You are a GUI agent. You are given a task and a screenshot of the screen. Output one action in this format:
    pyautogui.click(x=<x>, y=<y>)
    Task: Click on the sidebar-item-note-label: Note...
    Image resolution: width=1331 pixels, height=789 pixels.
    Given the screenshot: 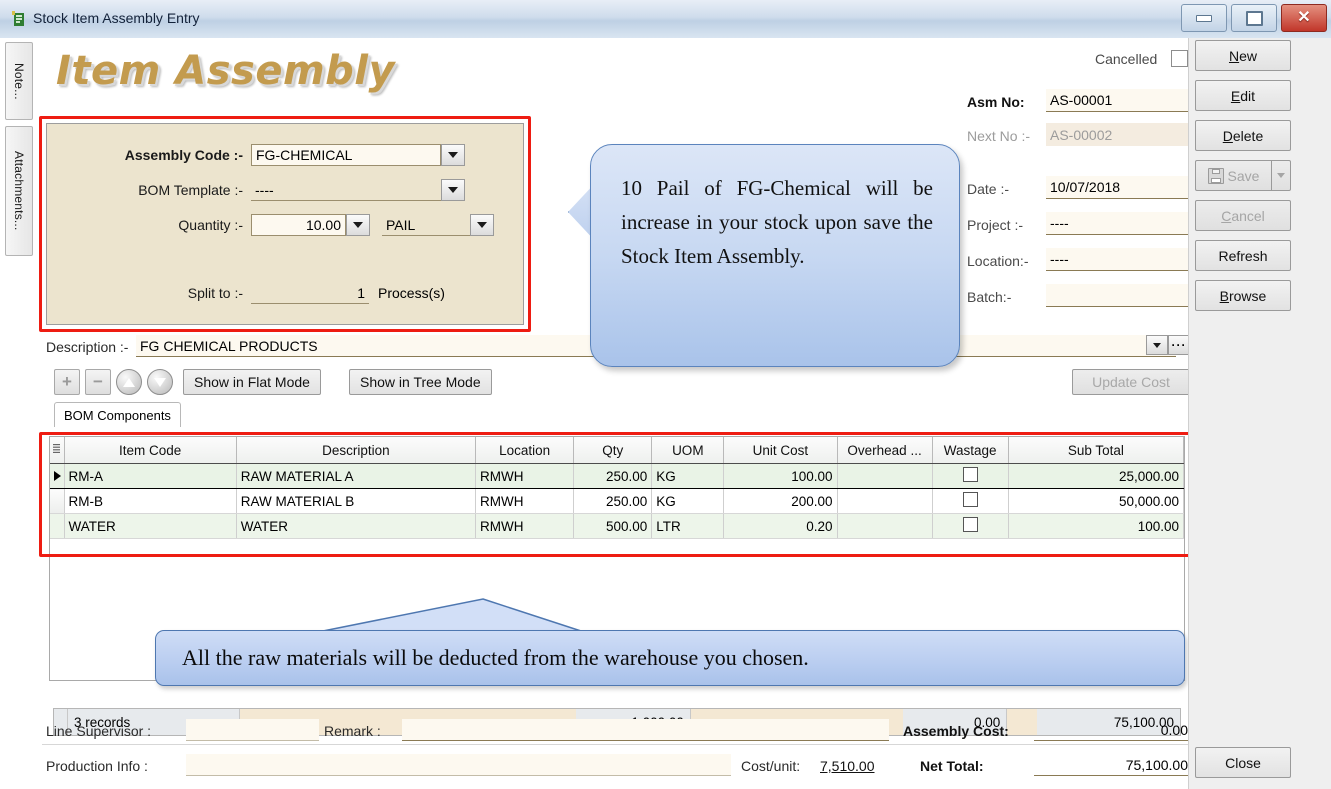 What is the action you would take?
    pyautogui.click(x=19, y=81)
    